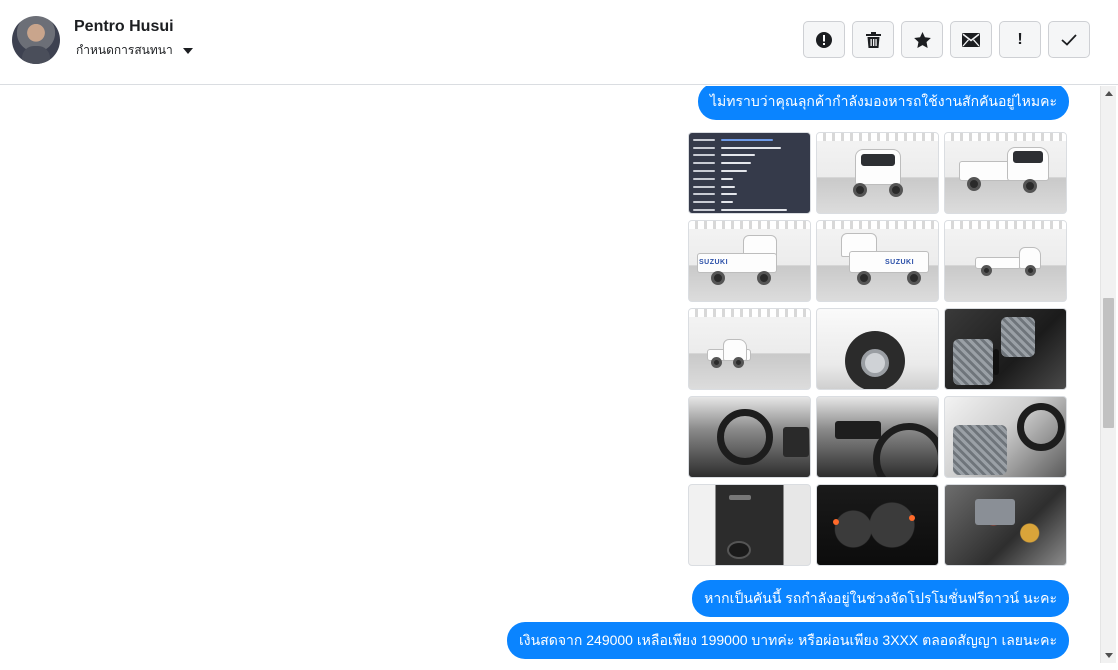  What do you see at coordinates (187, 50) in the screenshot?
I see `caret-down-icon` at bounding box center [187, 50].